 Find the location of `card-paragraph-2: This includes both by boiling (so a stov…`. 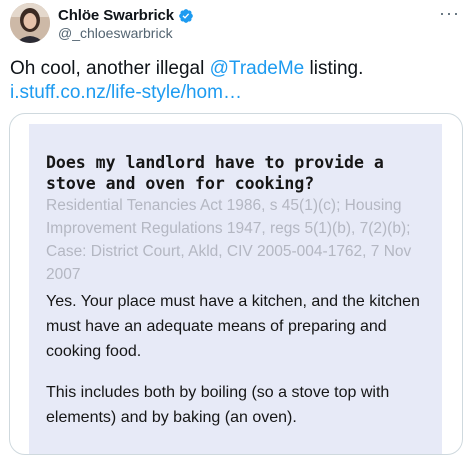

card-paragraph-2: This includes both by boiling (so a stov… is located at coordinates (218, 405).